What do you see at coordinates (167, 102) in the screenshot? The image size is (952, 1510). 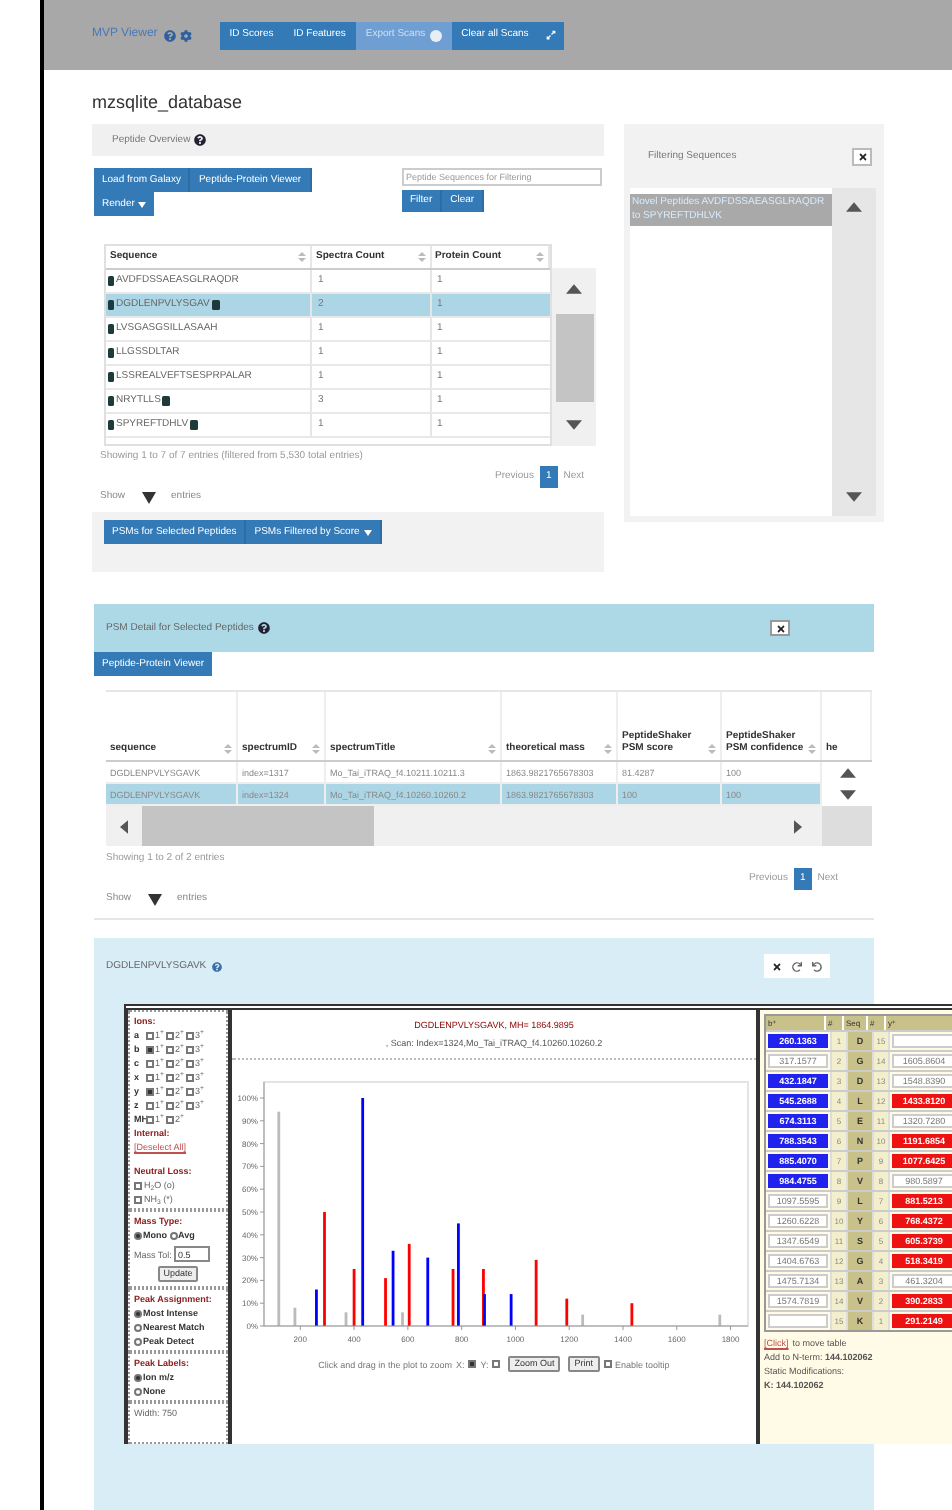 I see `page-title: mzsqlite_database` at bounding box center [167, 102].